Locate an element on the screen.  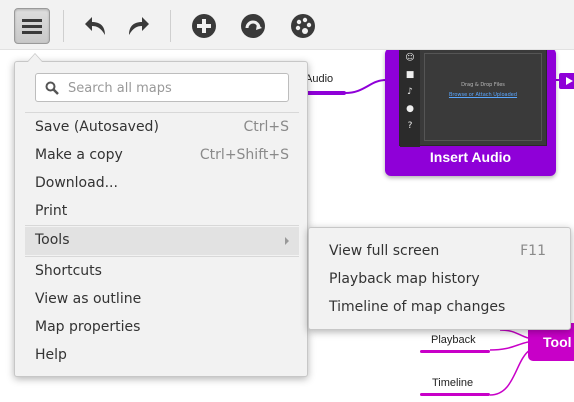
menu-item-print: Print is located at coordinates (162, 212).